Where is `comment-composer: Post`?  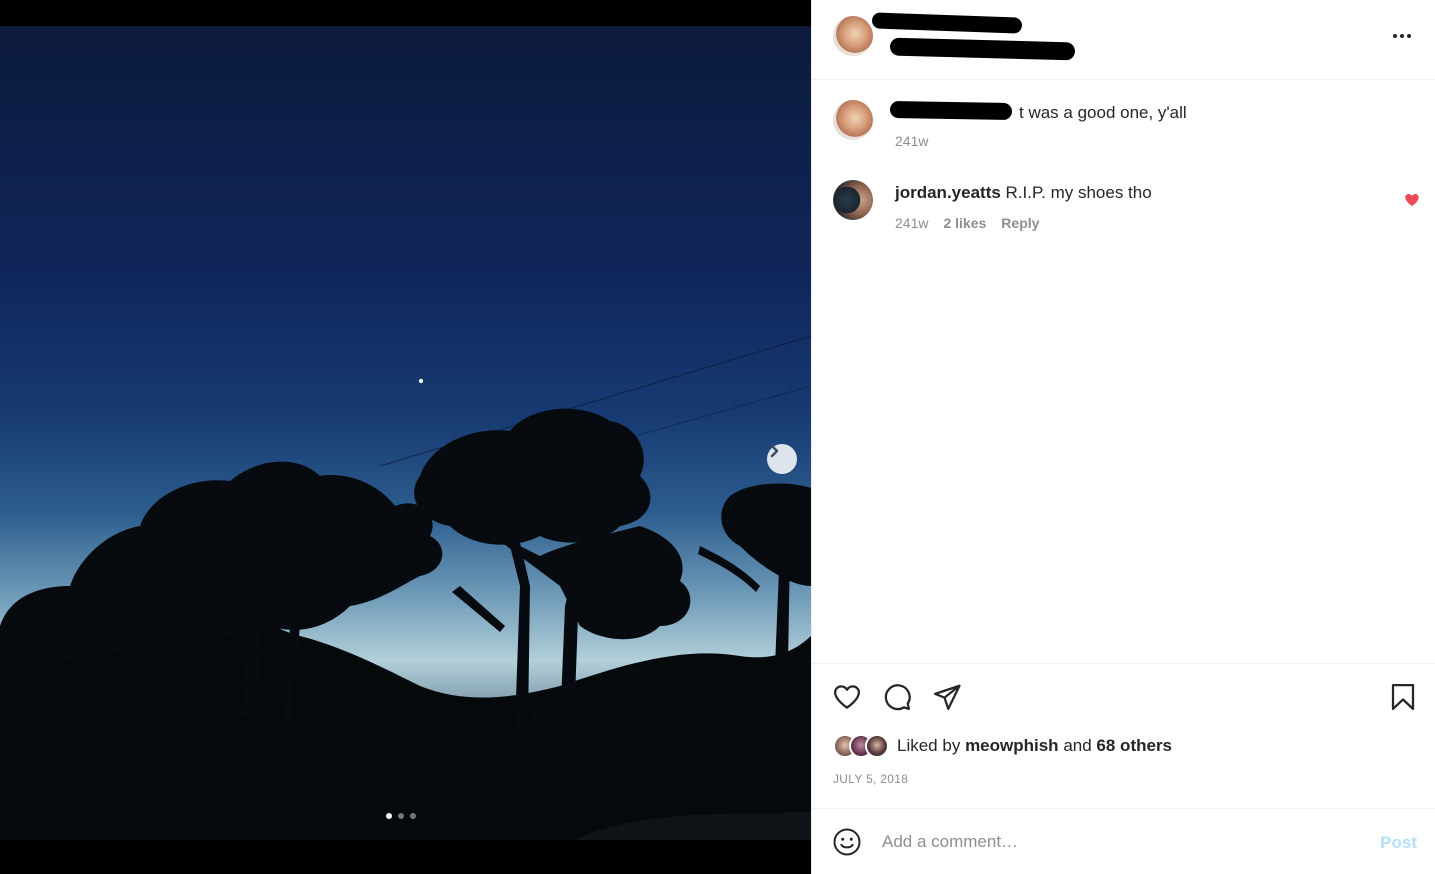
comment-composer: Post is located at coordinates (1123, 841).